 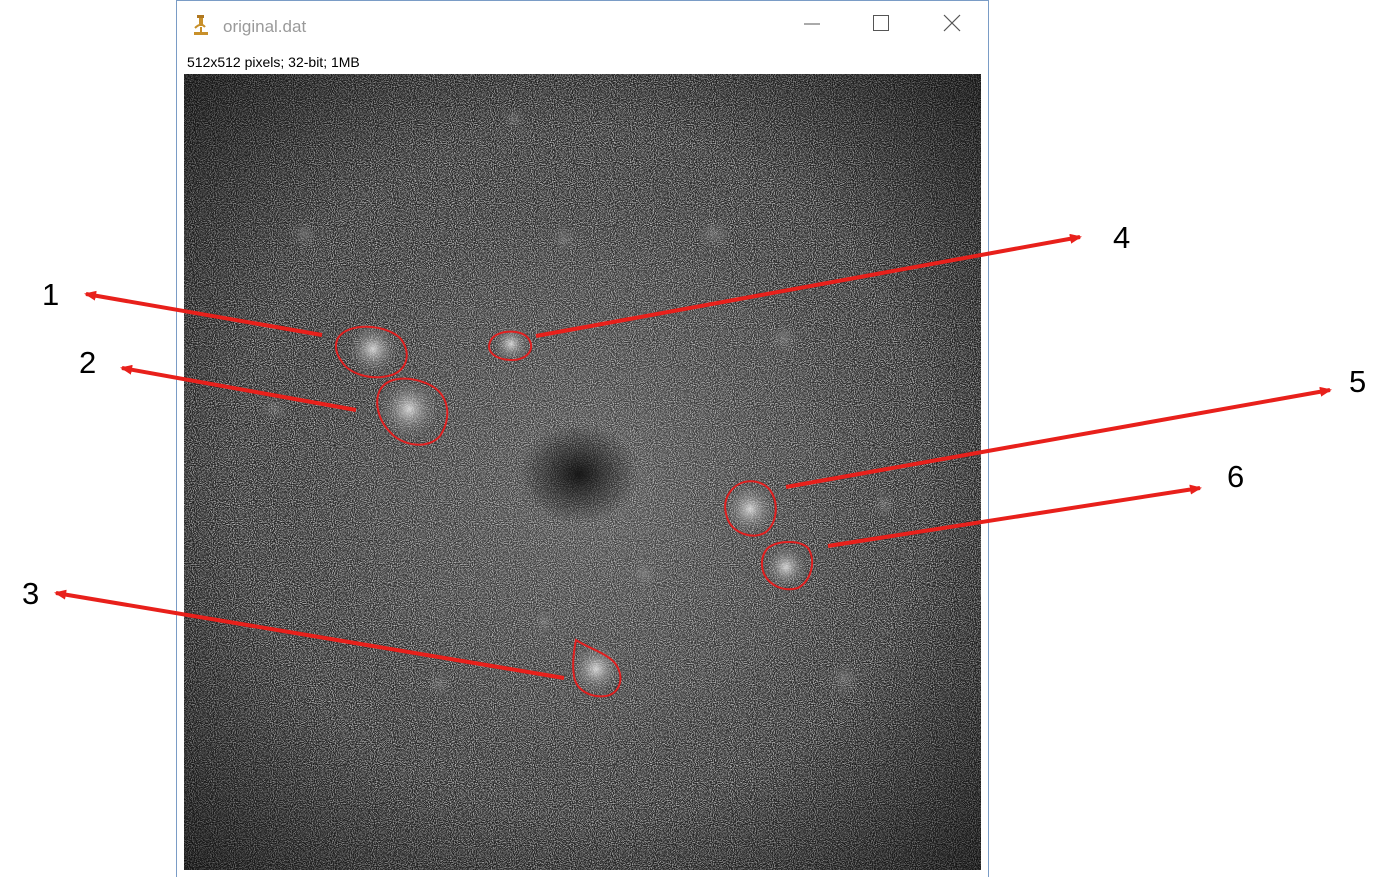 I want to click on callout-label-6: 6, so click(x=1236, y=476).